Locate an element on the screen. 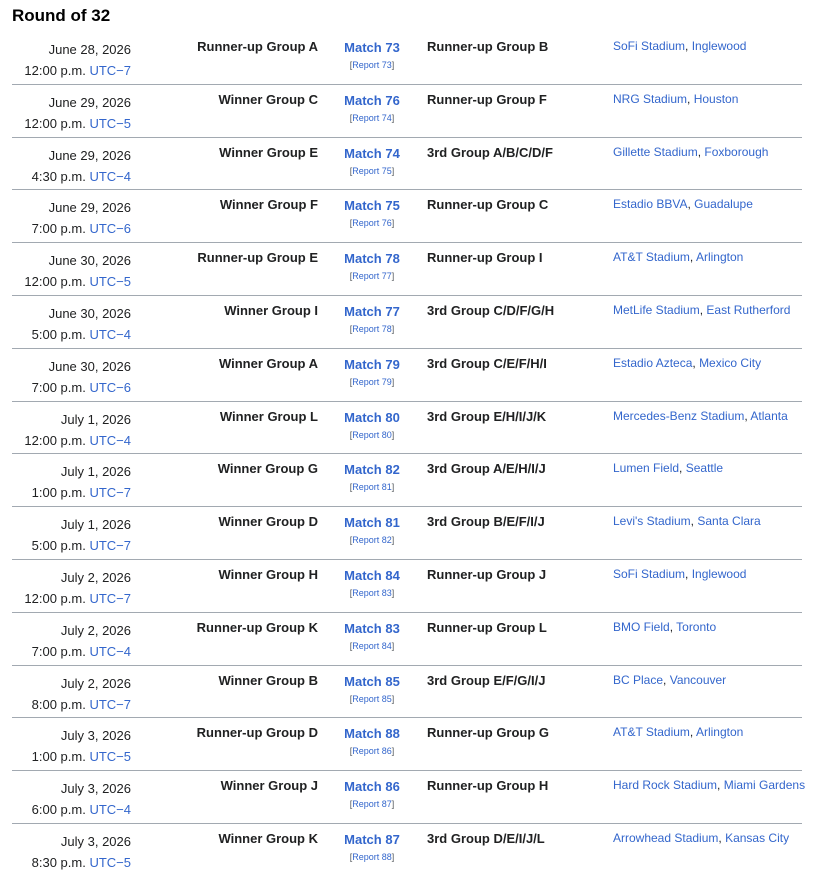 The image size is (823, 877). match-link: Match 87 is located at coordinates (372, 840).